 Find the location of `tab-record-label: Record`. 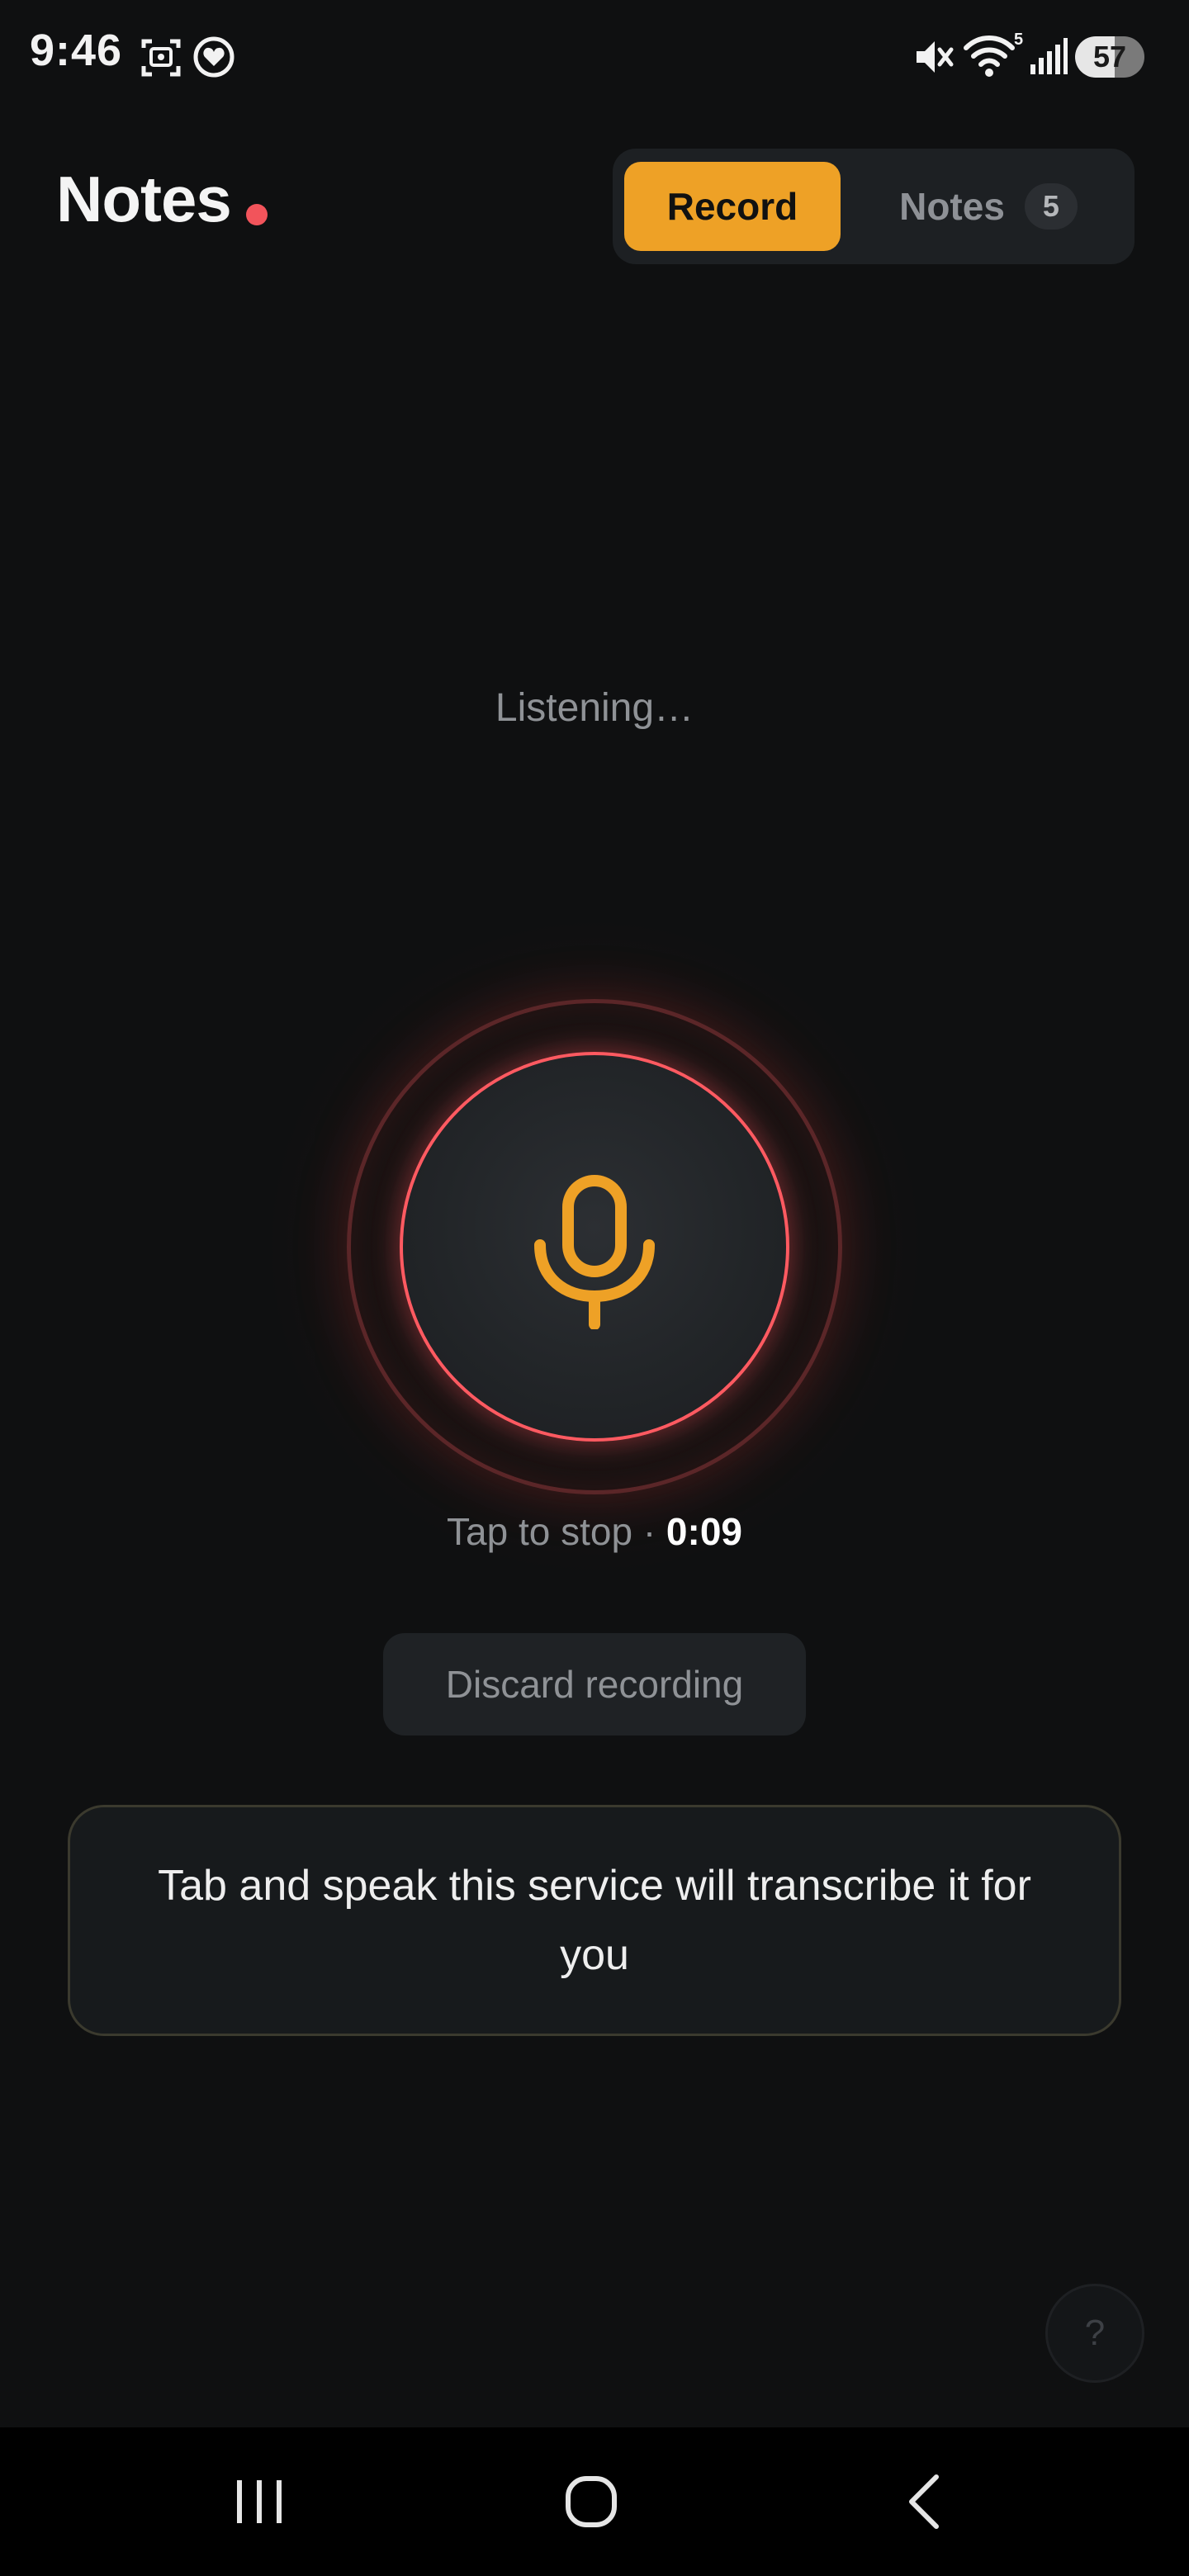

tab-record-label: Record is located at coordinates (732, 206).